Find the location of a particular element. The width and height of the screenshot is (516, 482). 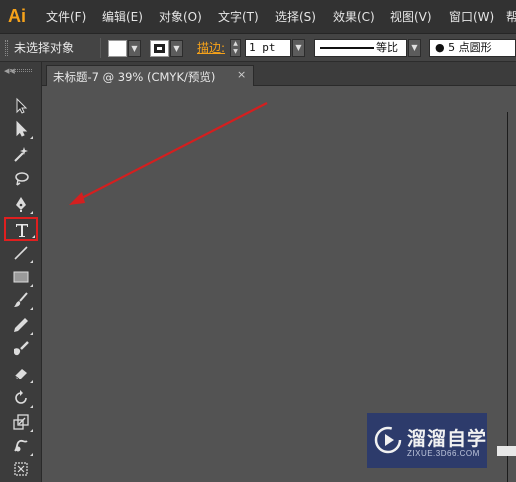

menu-edit: 编辑(E) is located at coordinates (122, 17).